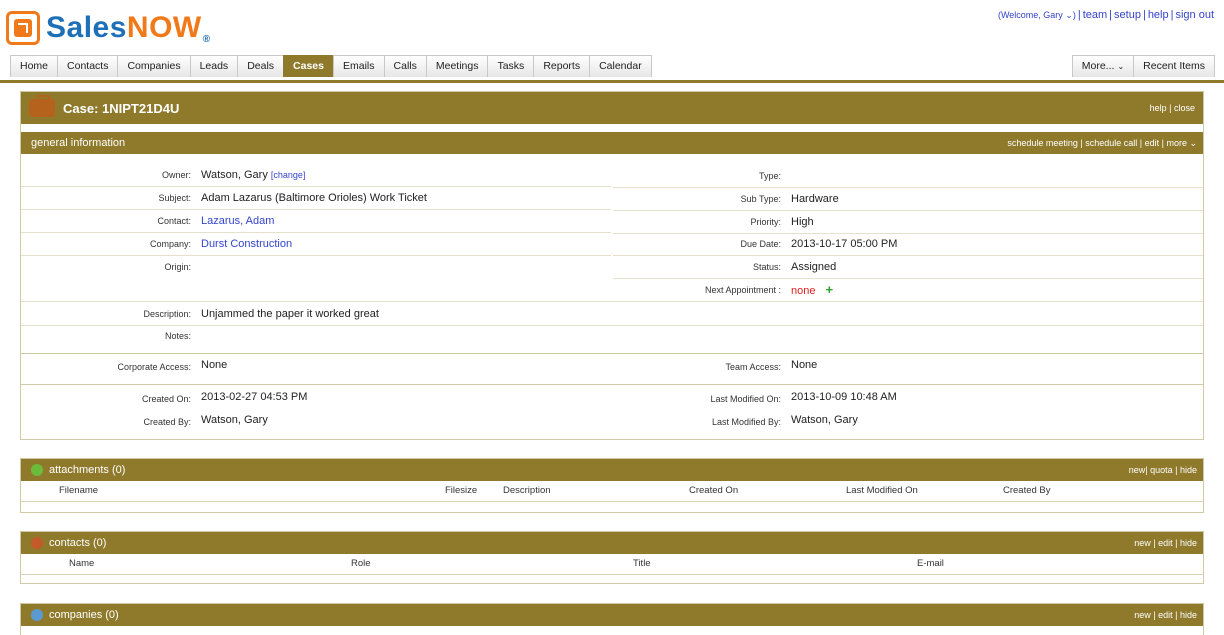  Describe the element at coordinates (1095, 15) in the screenshot. I see `team-link: team` at that location.